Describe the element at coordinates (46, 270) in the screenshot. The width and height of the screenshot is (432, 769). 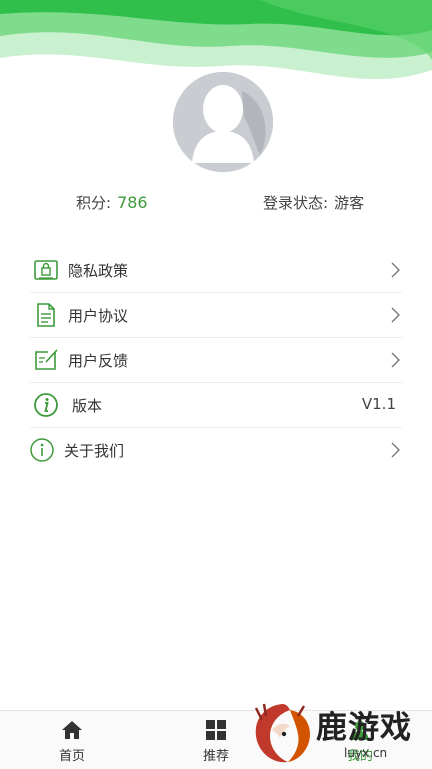
I see `privacy-lock-icon` at that location.